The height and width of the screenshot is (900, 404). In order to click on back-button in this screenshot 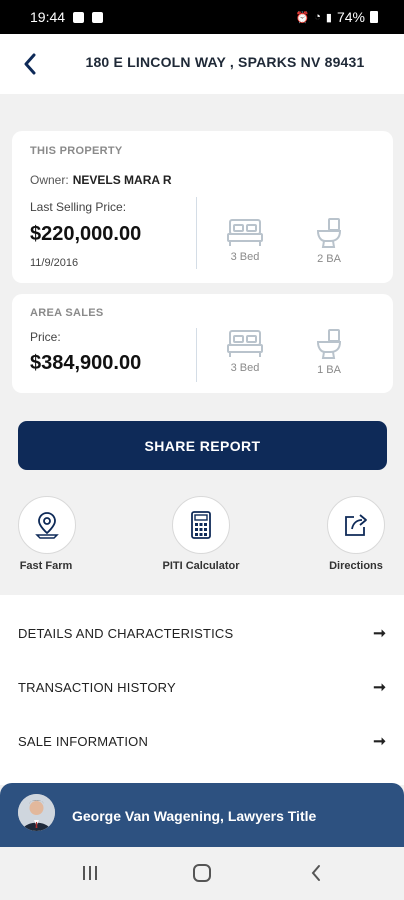, I will do `click(30, 64)`.